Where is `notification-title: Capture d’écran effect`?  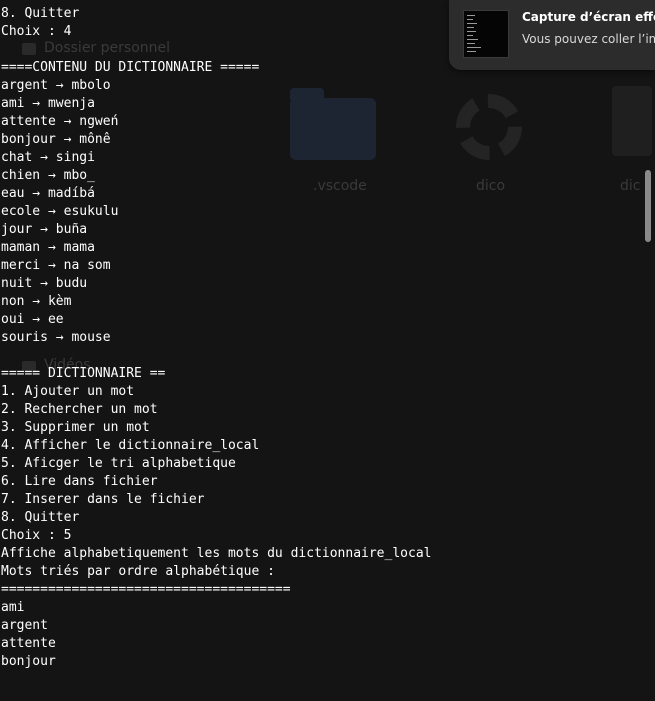
notification-title: Capture d’écran effect is located at coordinates (588, 17).